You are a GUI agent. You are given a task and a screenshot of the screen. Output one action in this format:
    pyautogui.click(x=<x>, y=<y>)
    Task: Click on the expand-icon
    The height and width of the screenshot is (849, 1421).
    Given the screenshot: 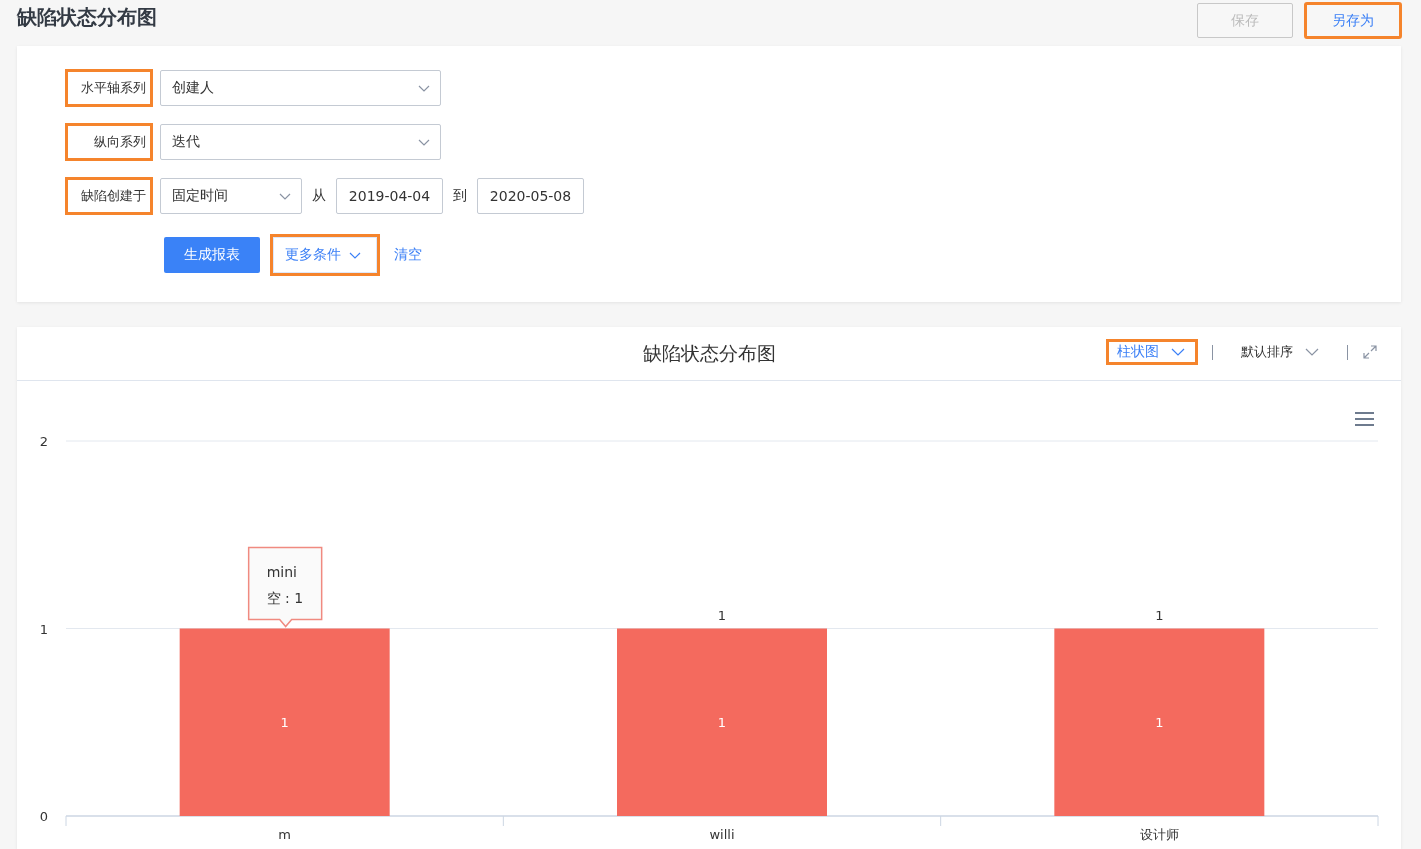 What is the action you would take?
    pyautogui.click(x=1370, y=352)
    